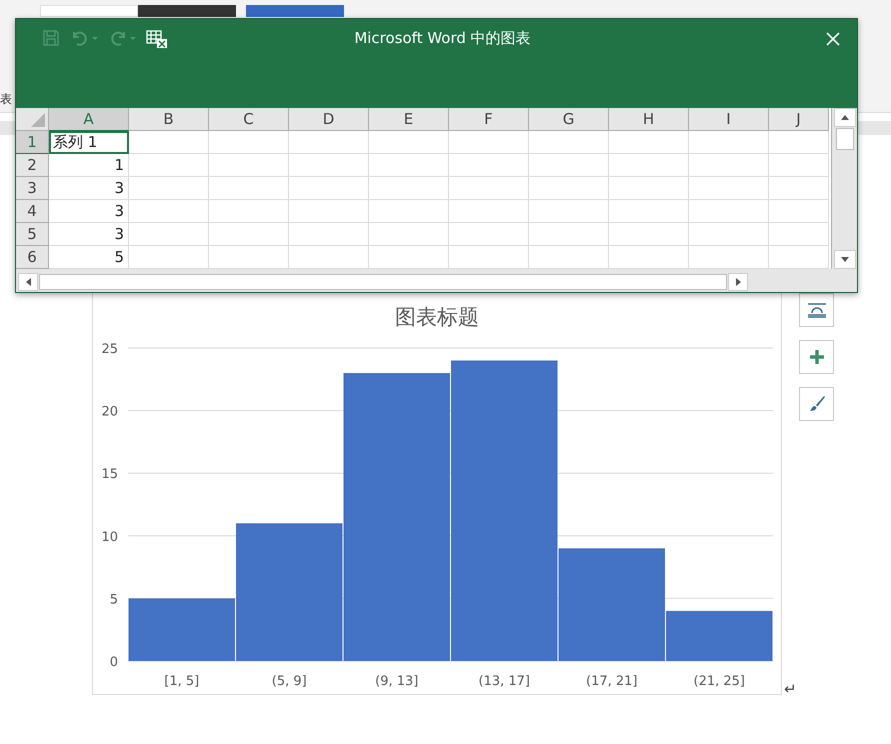 The image size is (891, 744). Describe the element at coordinates (32, 188) in the screenshot. I see `row-header: 3` at that location.